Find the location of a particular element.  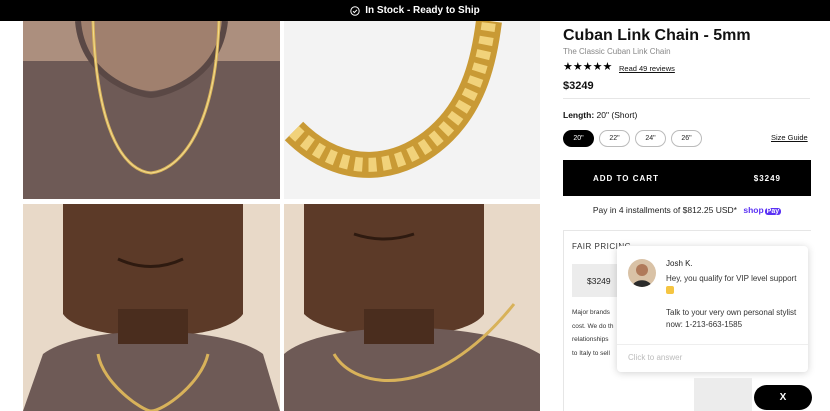

installments-text: Pay in 4 installments of $812.25 USD* is located at coordinates (664, 210).